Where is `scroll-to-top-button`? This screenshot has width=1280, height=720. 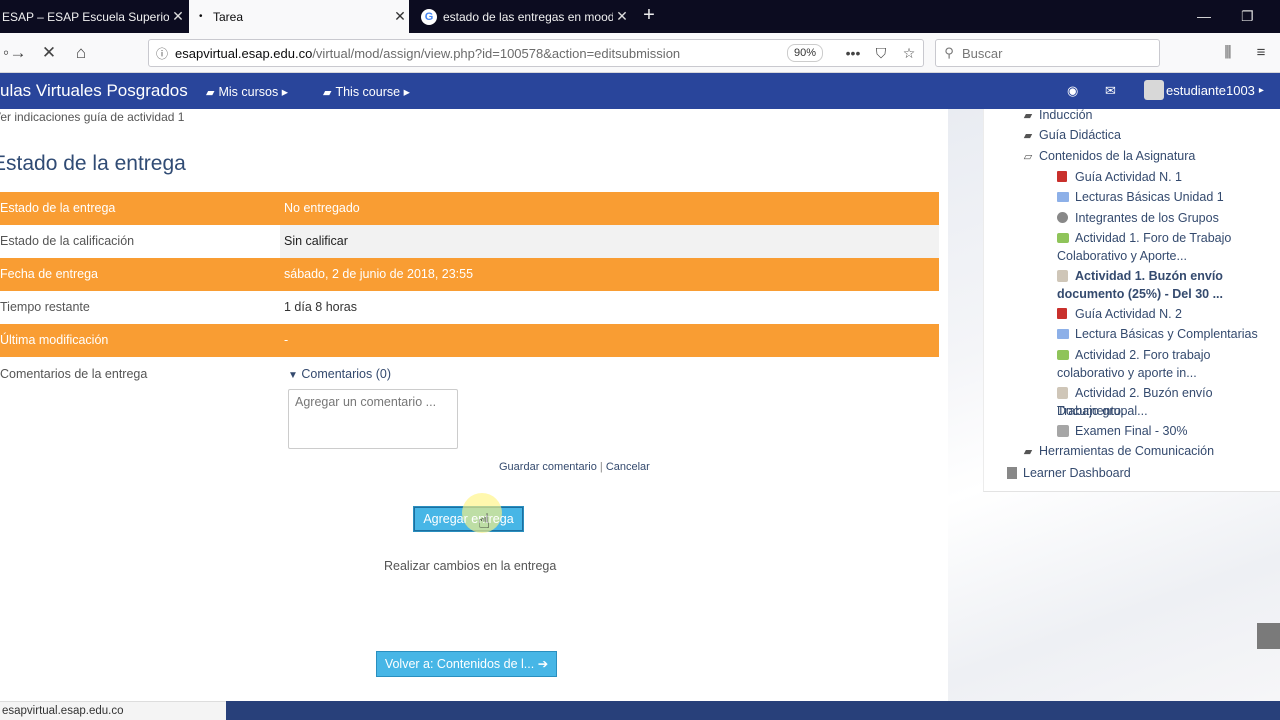
scroll-to-top-button is located at coordinates (1268, 636).